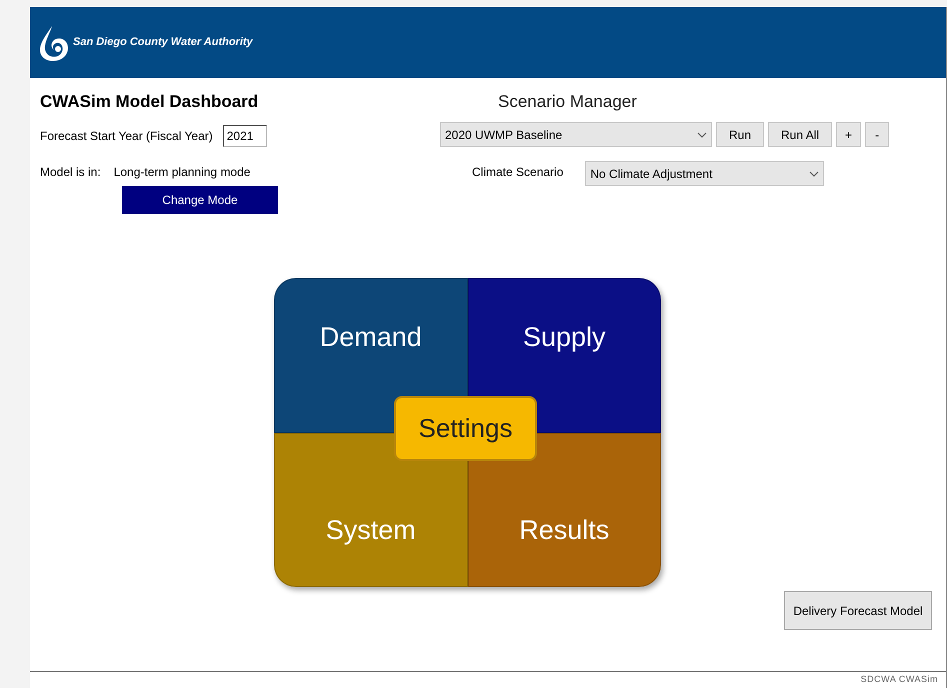  What do you see at coordinates (858, 610) in the screenshot?
I see `delivery-forecast-button: Delivery Forecast Model` at bounding box center [858, 610].